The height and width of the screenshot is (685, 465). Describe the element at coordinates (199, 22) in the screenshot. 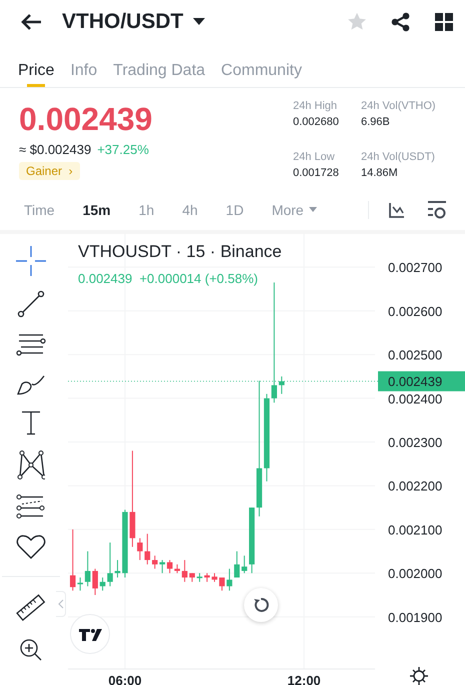

I see `caret-icon` at that location.